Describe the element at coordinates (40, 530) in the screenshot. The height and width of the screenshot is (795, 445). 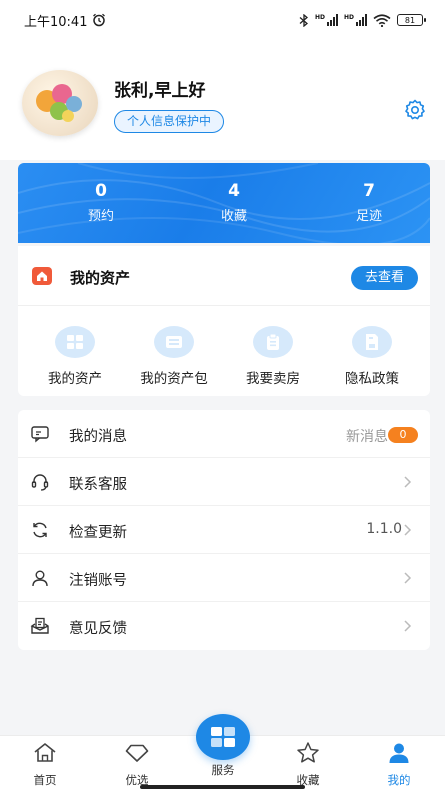
I see `refresh-icon` at that location.